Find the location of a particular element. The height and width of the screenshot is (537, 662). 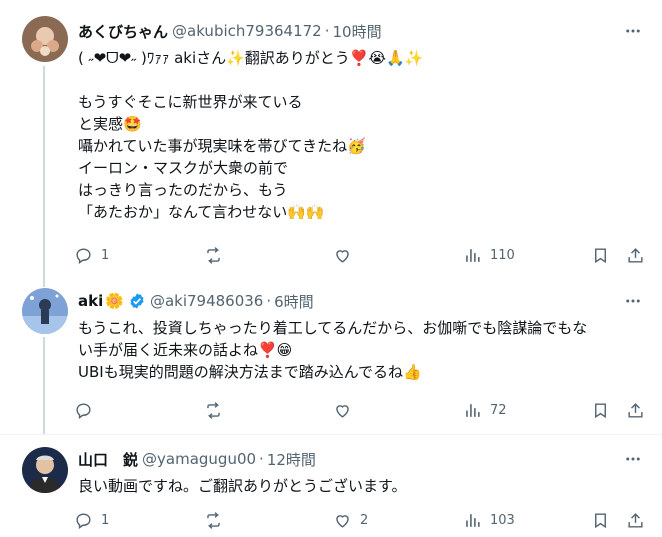

tweet-line: ( ˶❤︎ᗜ❤︎˶ )ﾜｧｧ akiさん✨翻訳ありがとう❣️😭🙏✨ is located at coordinates (251, 58).